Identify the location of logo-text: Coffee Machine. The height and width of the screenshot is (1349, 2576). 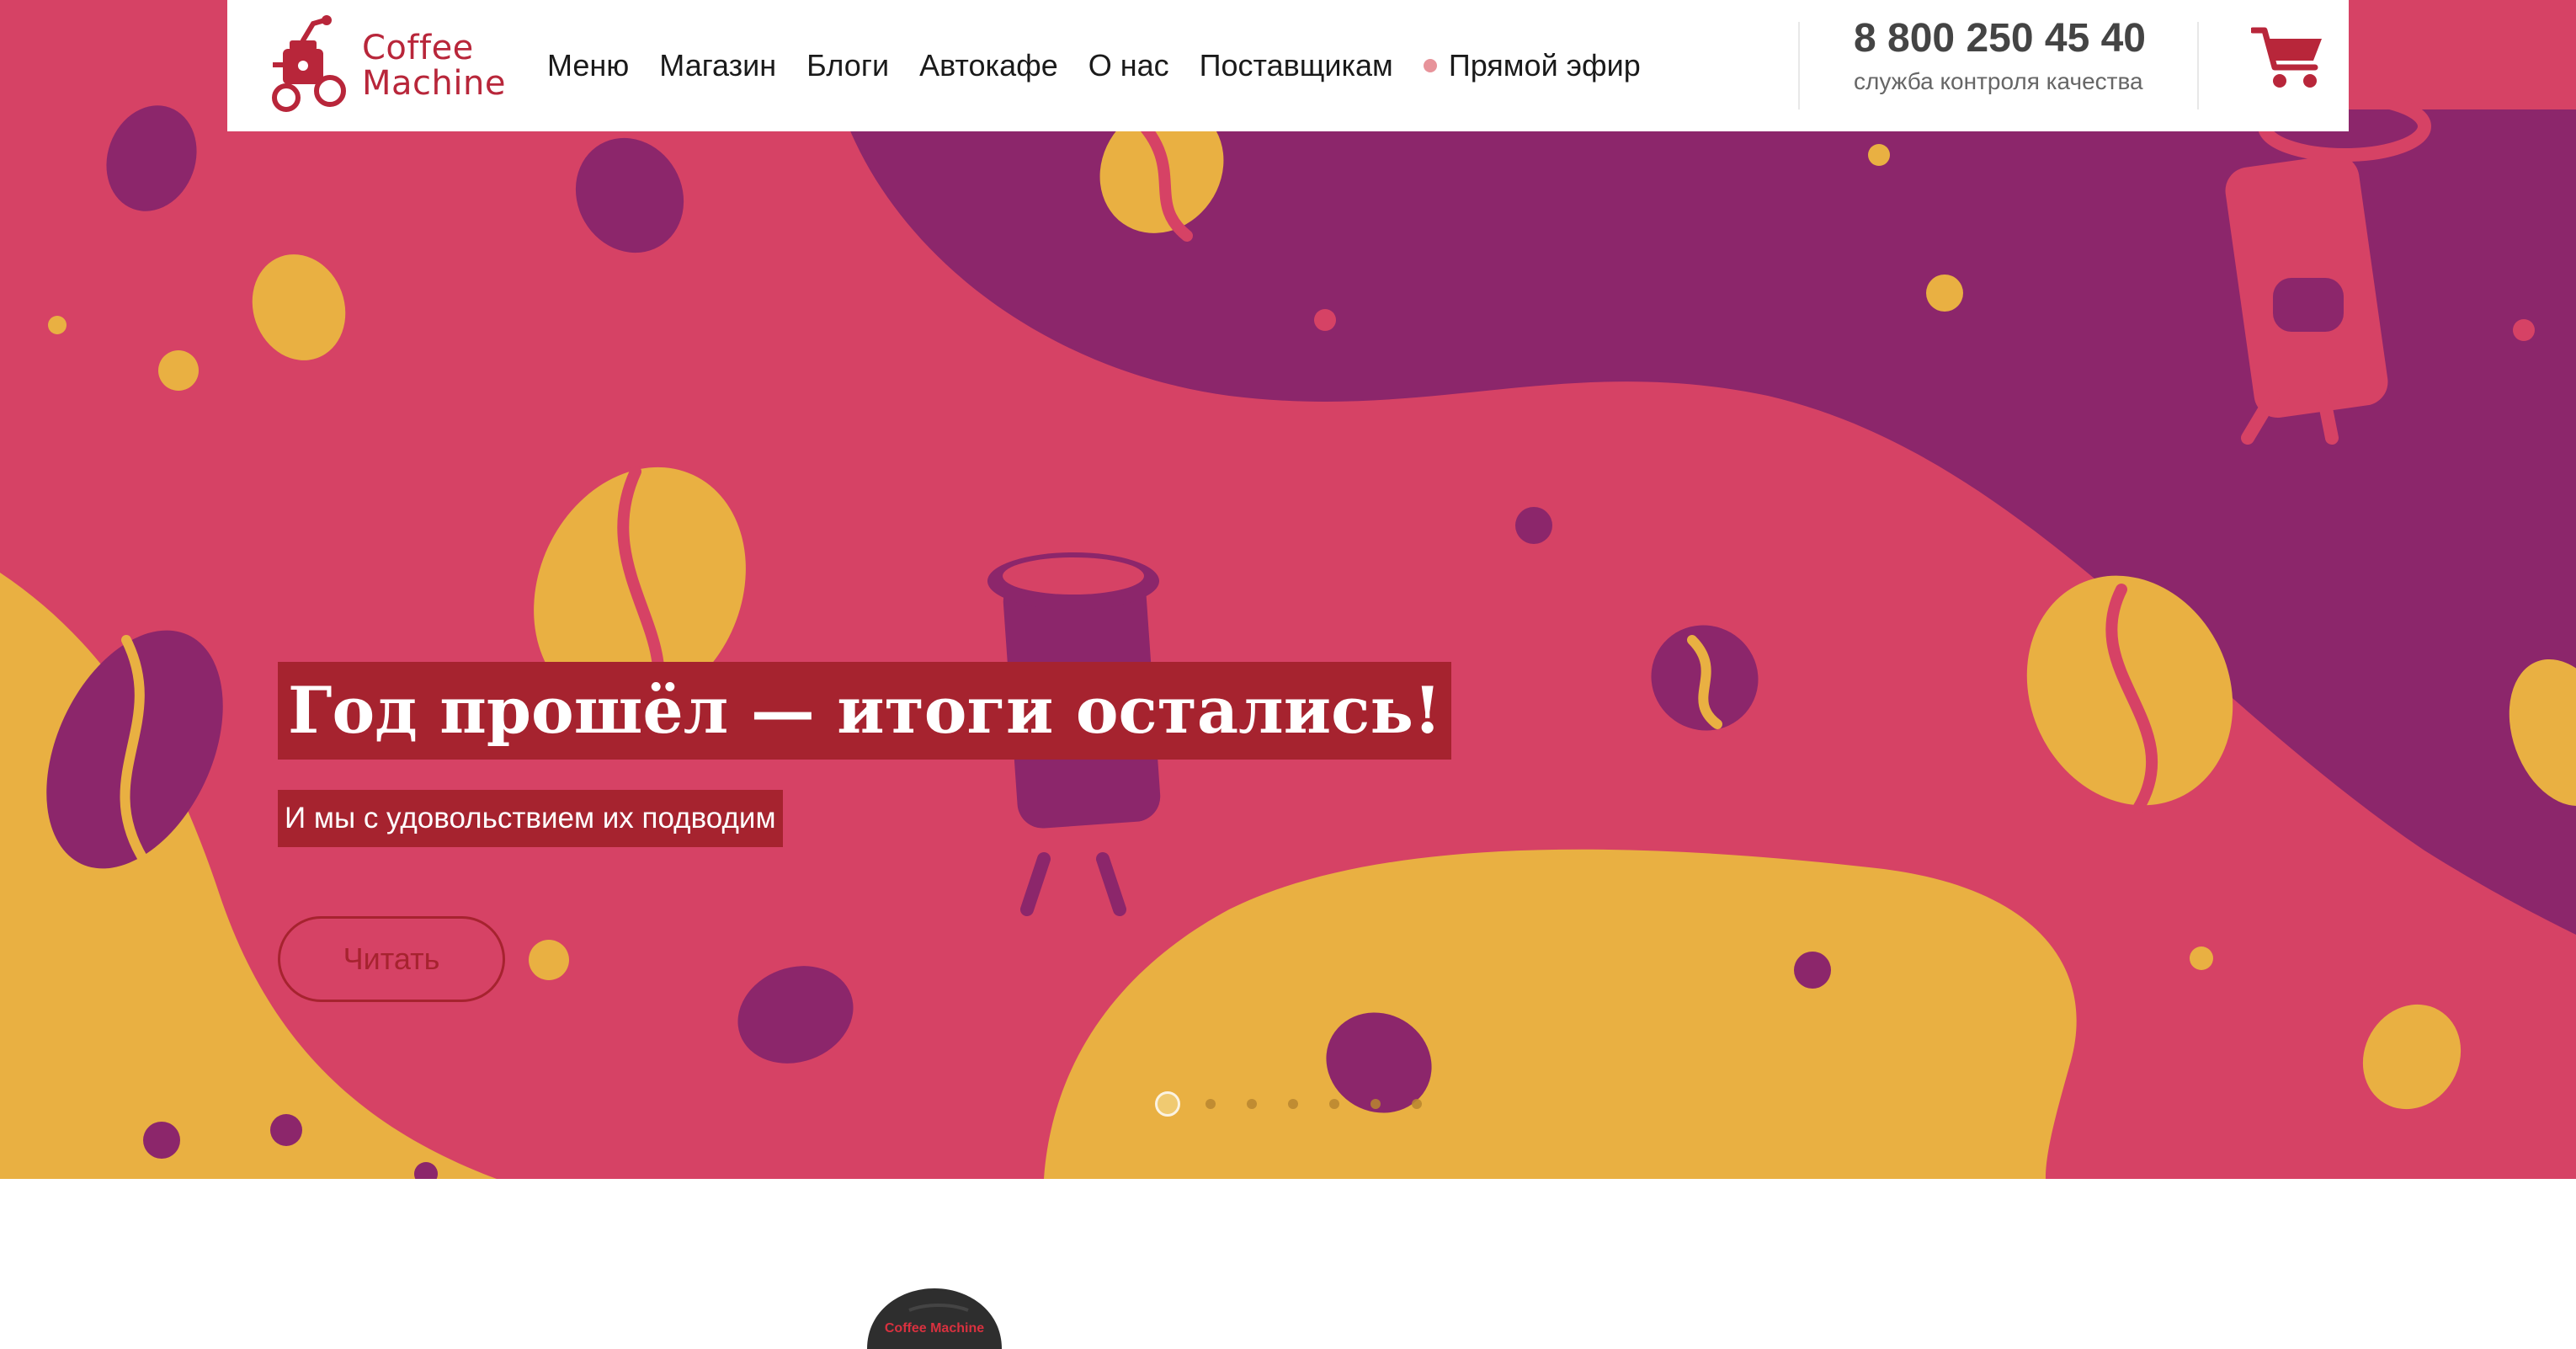
(434, 65).